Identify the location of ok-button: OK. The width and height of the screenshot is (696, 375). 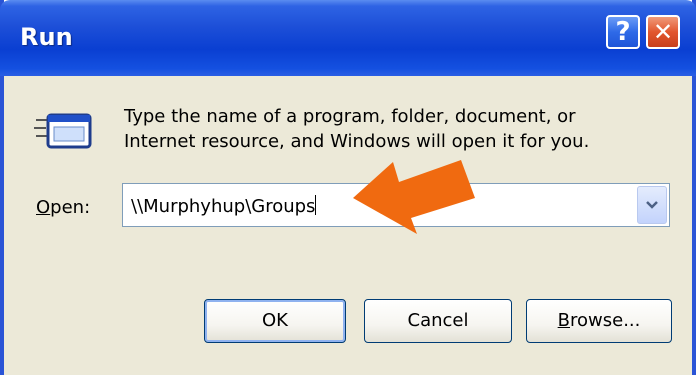
(275, 321).